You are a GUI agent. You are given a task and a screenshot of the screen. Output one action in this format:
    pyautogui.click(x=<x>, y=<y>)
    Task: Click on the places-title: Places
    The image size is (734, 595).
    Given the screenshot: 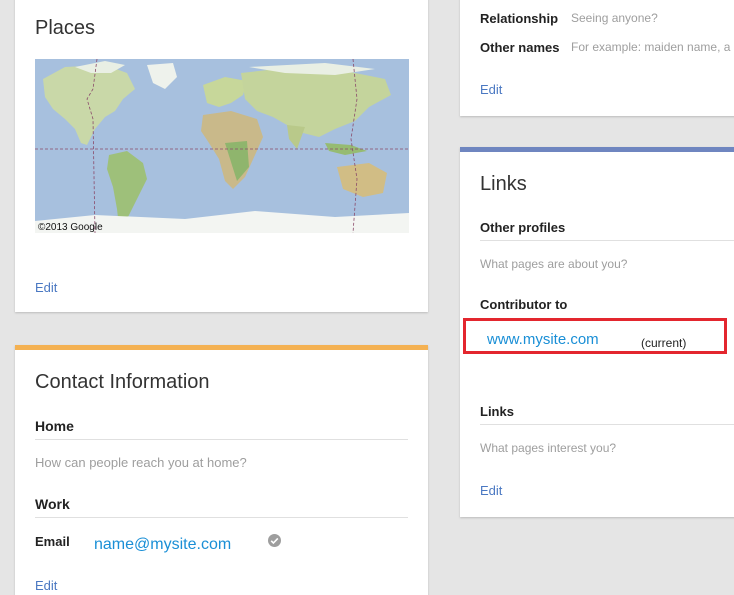 What is the action you would take?
    pyautogui.click(x=65, y=28)
    